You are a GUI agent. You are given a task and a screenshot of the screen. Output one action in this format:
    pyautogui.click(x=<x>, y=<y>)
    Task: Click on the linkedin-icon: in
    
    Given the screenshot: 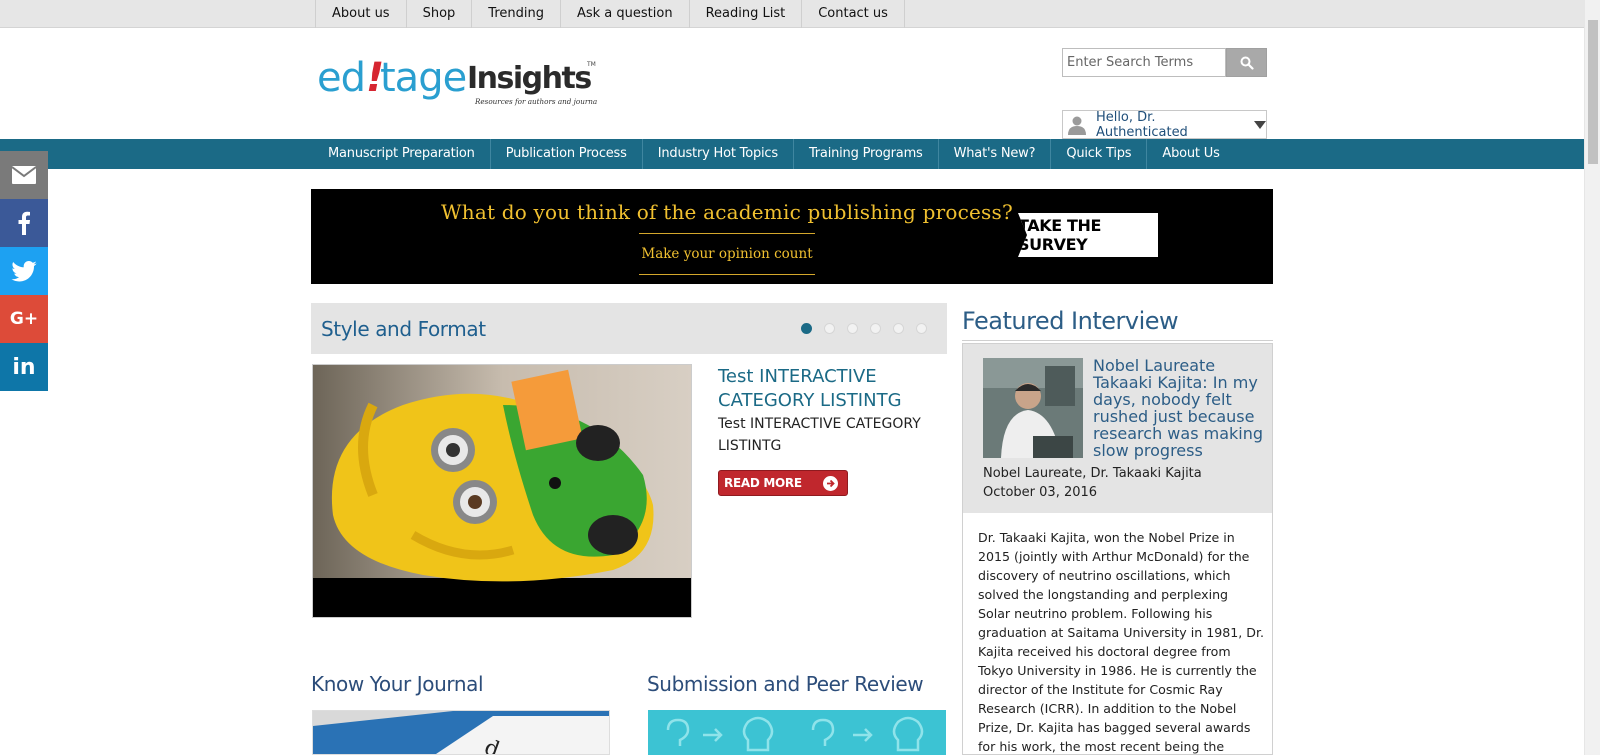 What is the action you would take?
    pyautogui.click(x=24, y=367)
    